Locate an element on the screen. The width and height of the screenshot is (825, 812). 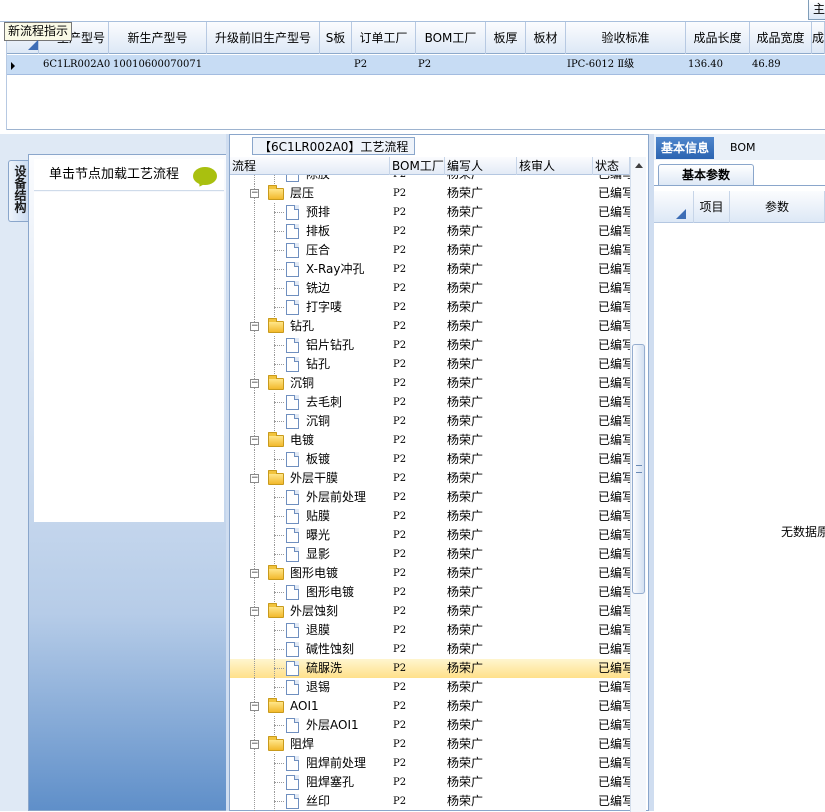
col-material: 板材 is located at coordinates (546, 38).